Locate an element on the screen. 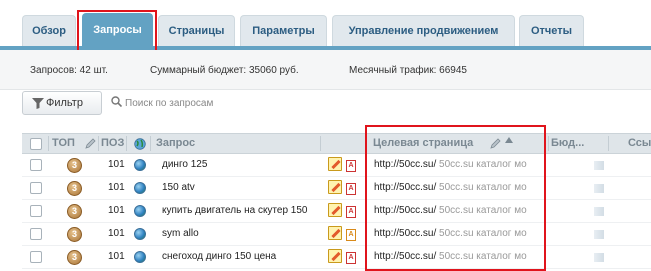 The image size is (651, 271). target-column-highlight-frame is located at coordinates (455, 198).